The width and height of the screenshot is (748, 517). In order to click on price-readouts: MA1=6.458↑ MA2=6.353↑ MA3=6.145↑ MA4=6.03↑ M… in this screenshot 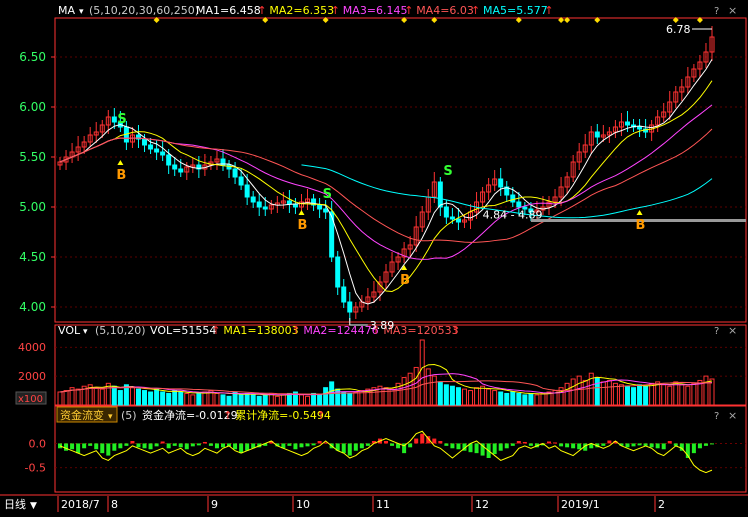, I will do `click(375, 10)`.